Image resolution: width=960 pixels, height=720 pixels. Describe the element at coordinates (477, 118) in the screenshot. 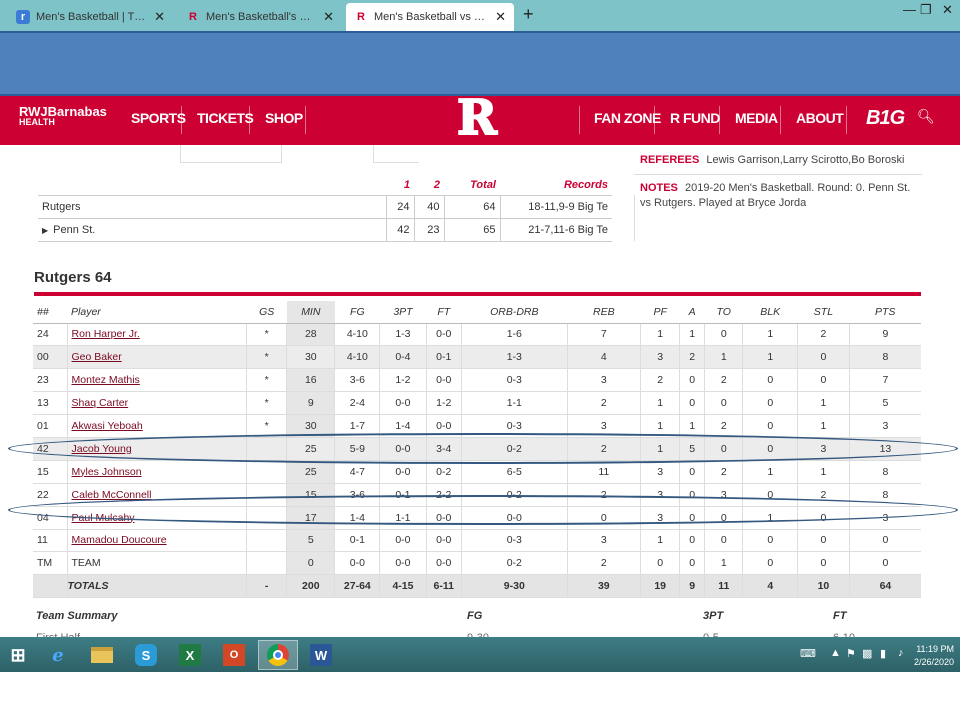

I see `rutgers-r-logo: R` at that location.